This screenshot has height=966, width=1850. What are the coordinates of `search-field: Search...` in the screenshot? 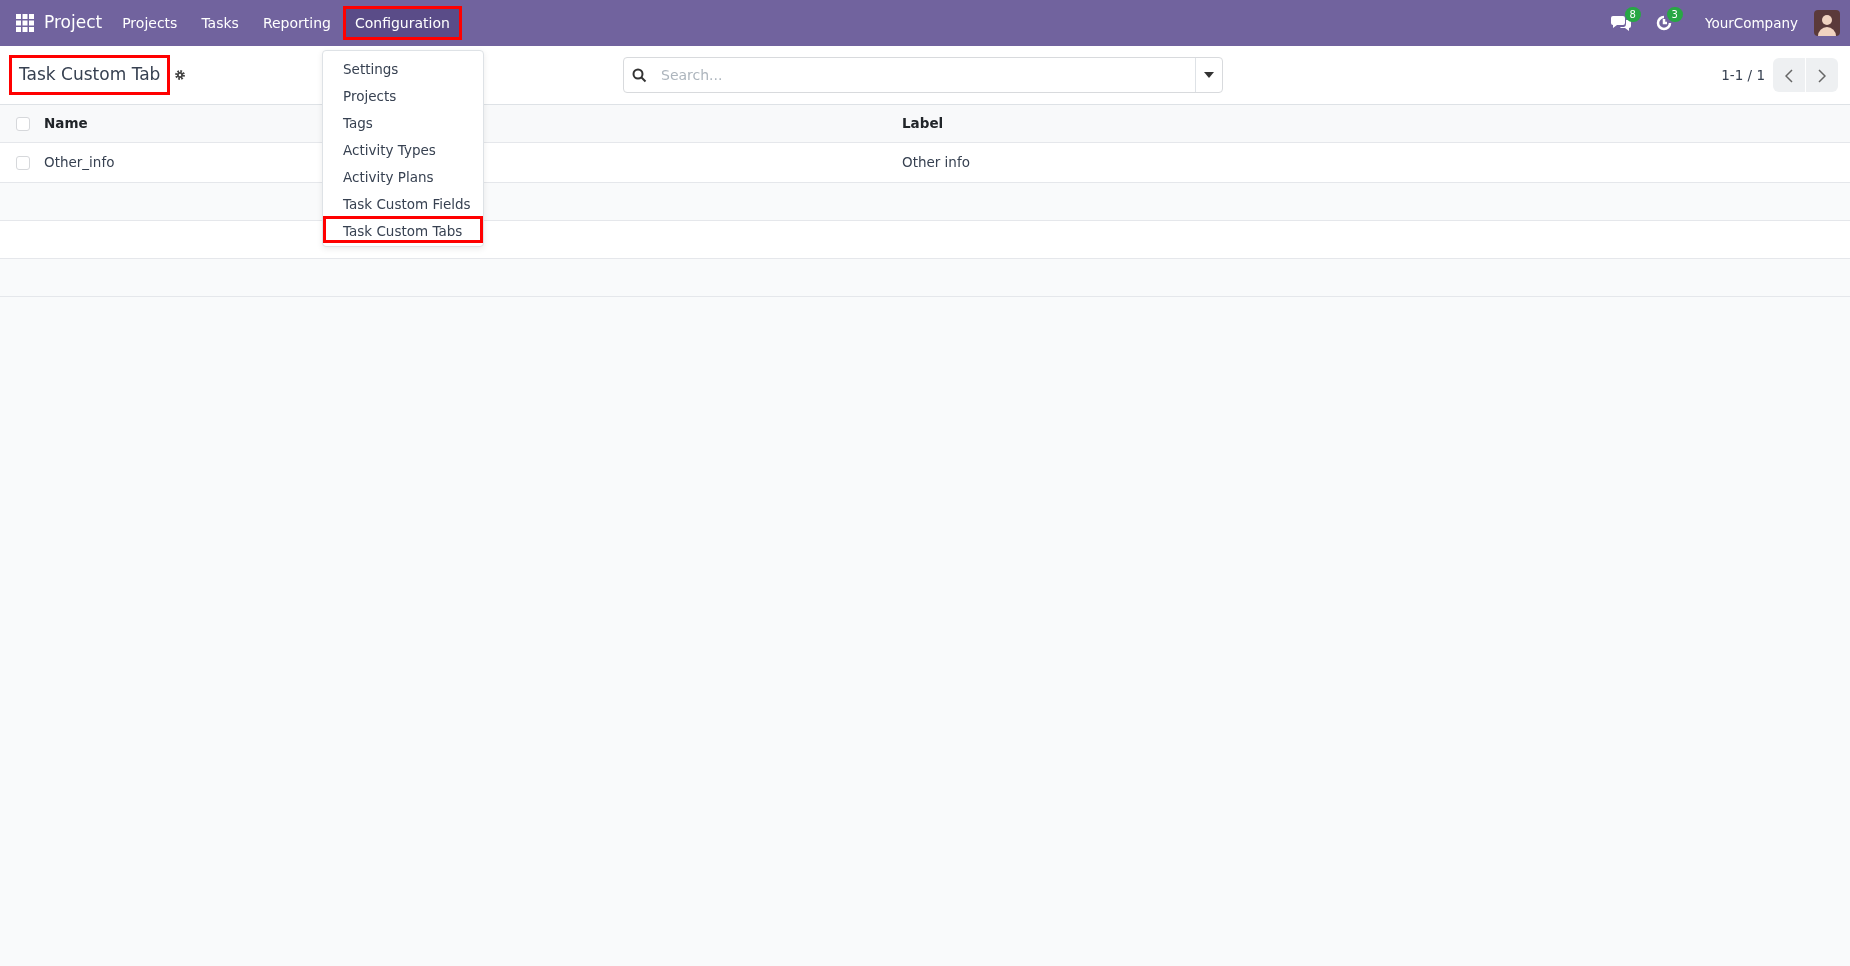 It's located at (923, 75).